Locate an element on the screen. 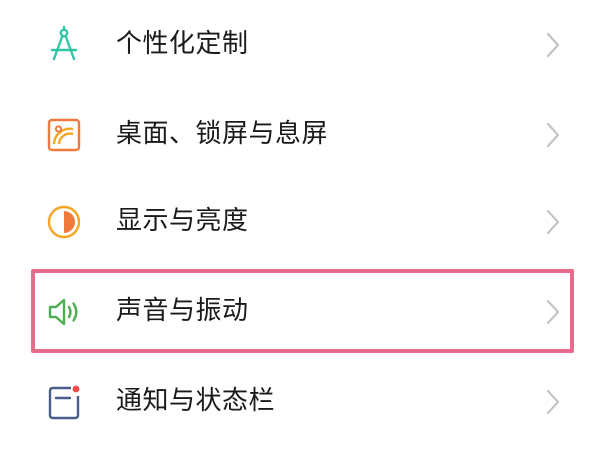 This screenshot has height=450, width=600. settings-item-label: 通知与状态栏 is located at coordinates (196, 401).